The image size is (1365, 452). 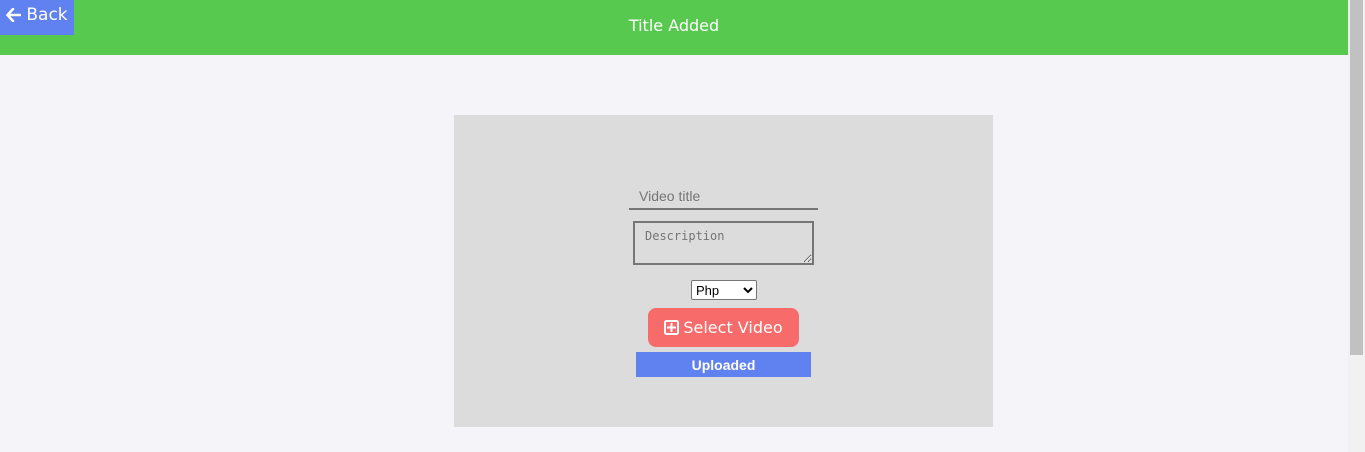 I want to click on description-field, so click(x=723, y=243).